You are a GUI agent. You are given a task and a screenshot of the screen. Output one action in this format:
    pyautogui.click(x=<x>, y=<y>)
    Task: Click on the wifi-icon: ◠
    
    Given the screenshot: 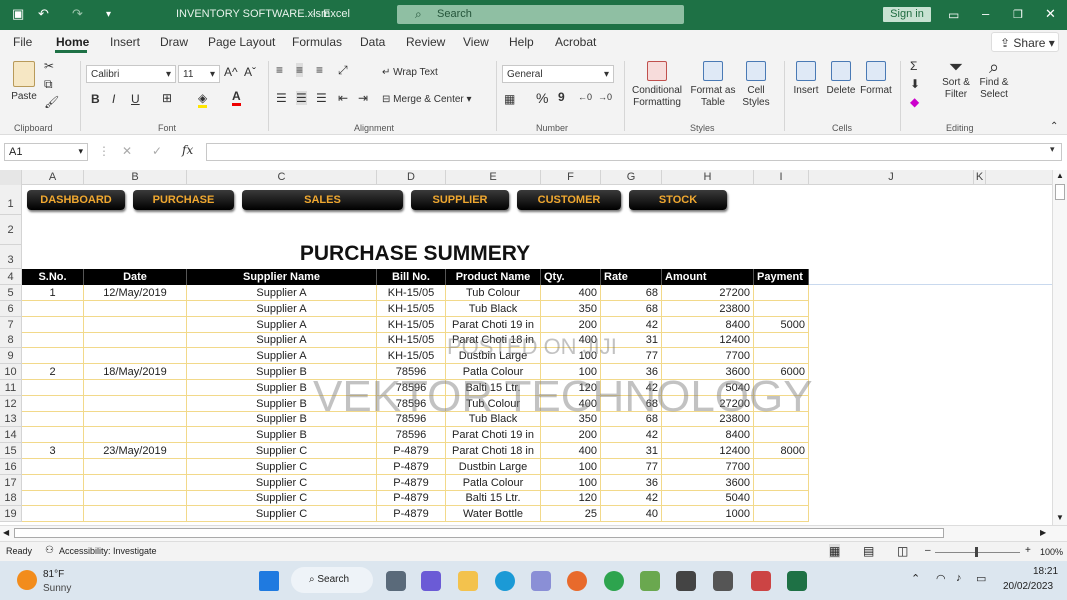 What is the action you would take?
    pyautogui.click(x=941, y=578)
    